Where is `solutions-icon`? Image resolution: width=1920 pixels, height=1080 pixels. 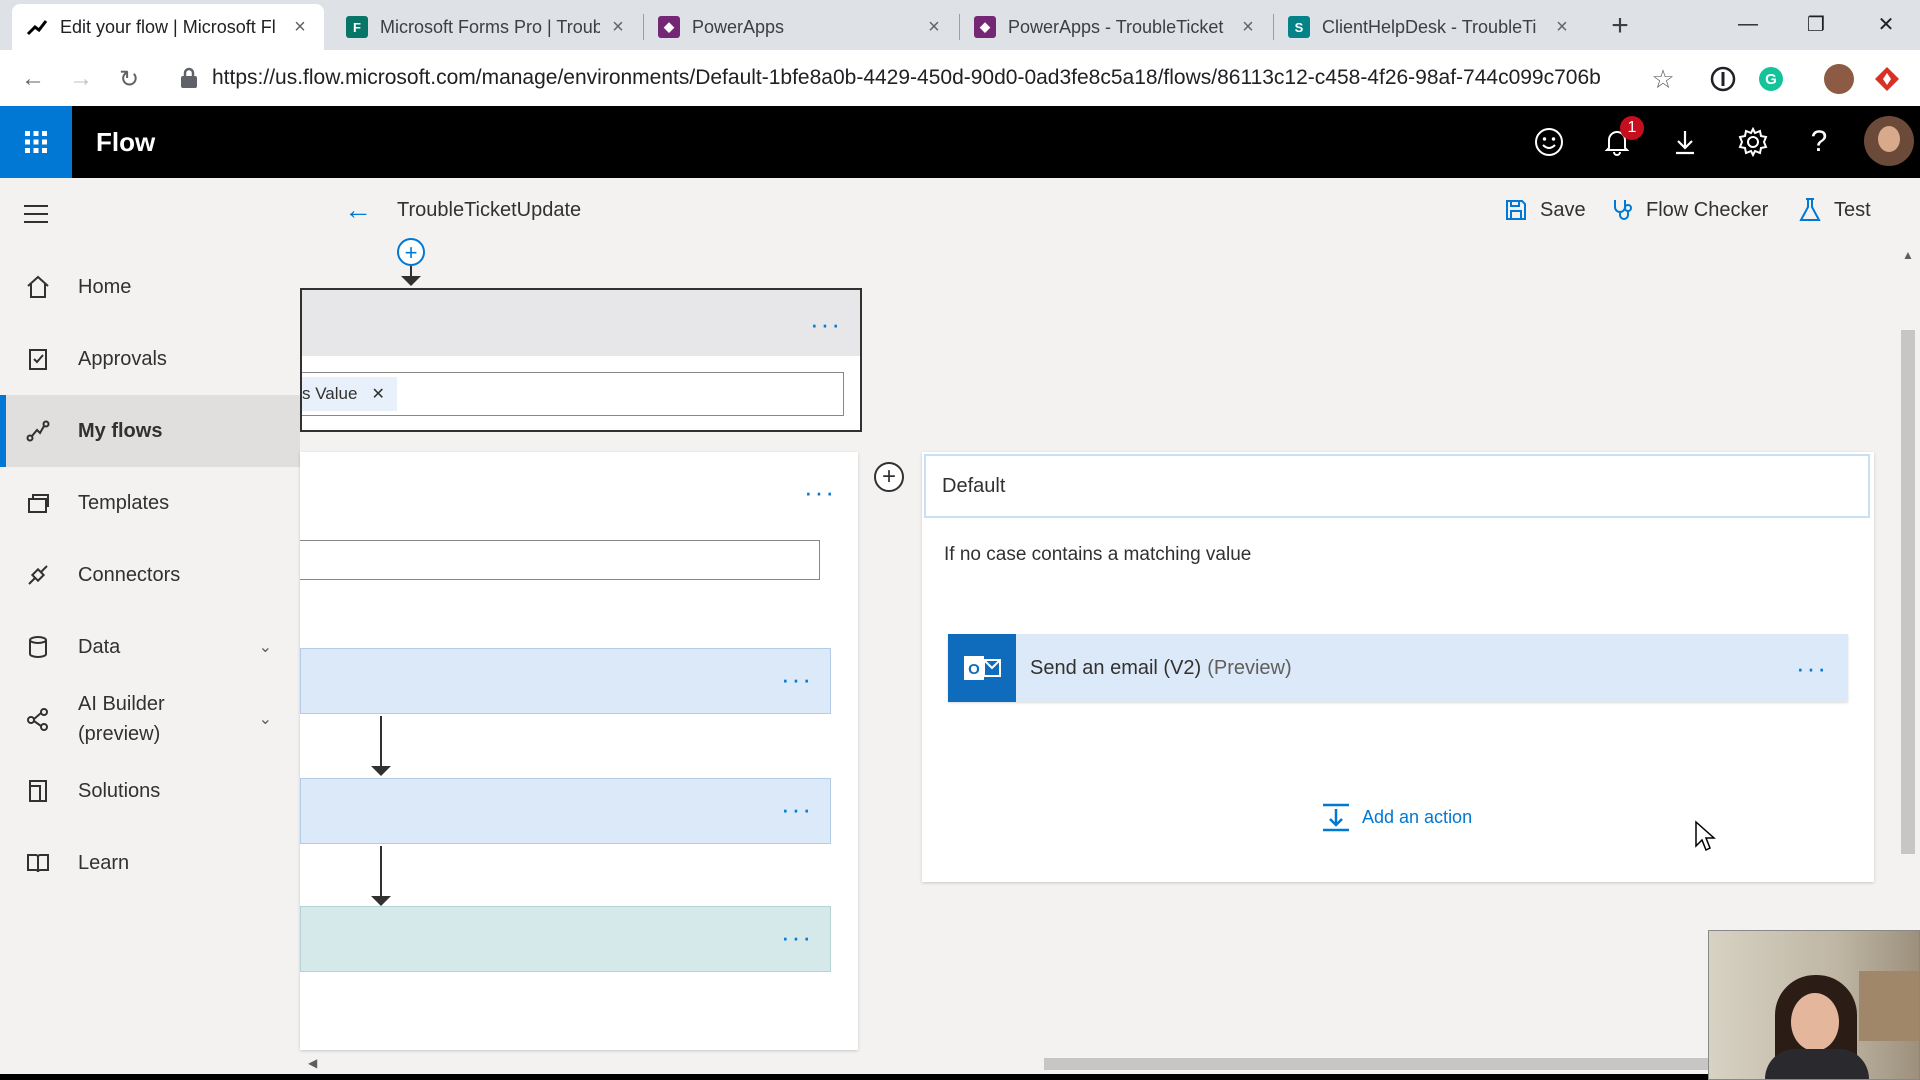
solutions-icon is located at coordinates (38, 791).